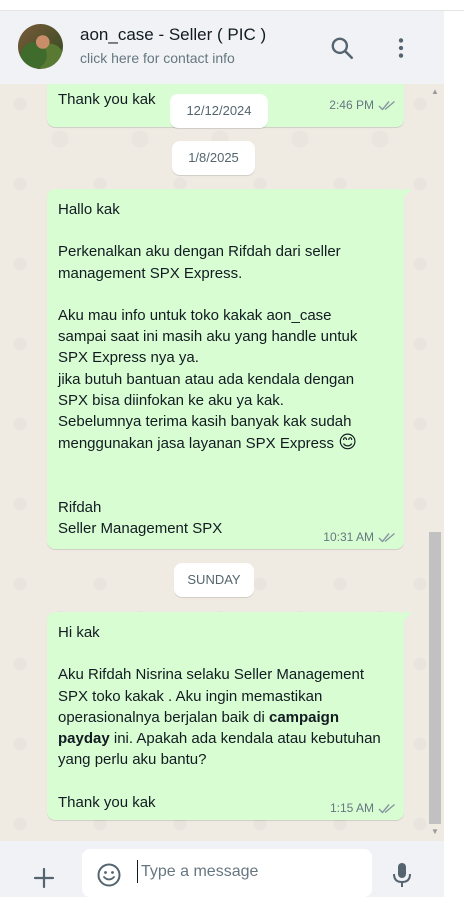 This screenshot has height=897, width=464. What do you see at coordinates (435, 92) in the screenshot?
I see `scroll-up-arrow-icon: ▲` at bounding box center [435, 92].